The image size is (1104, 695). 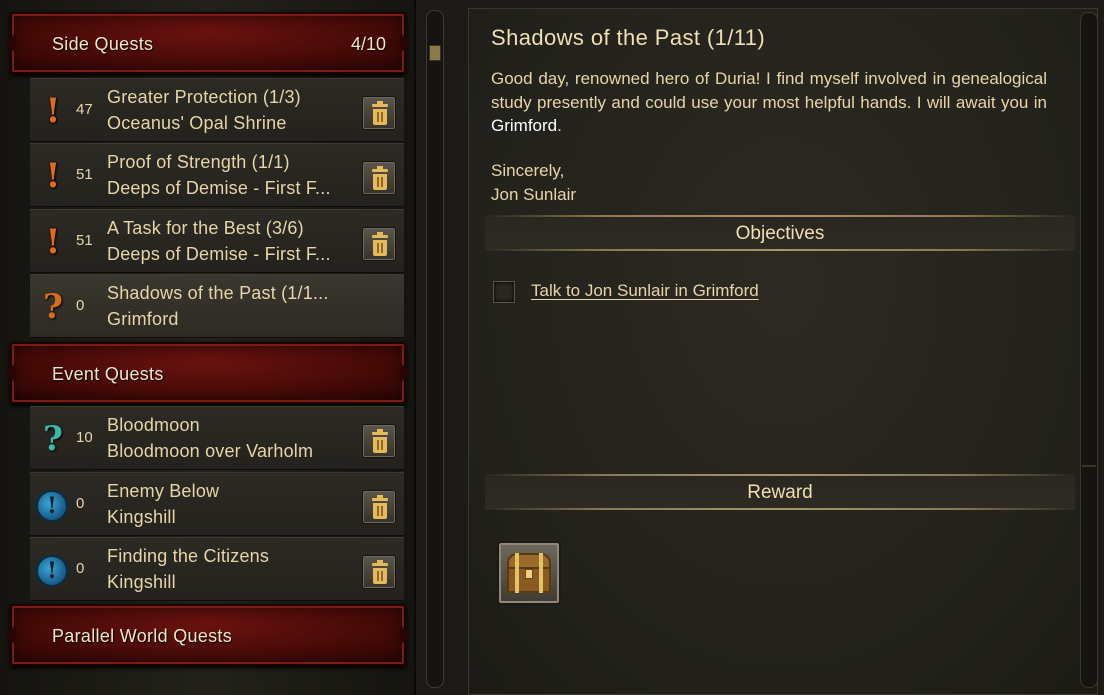 What do you see at coordinates (504, 292) in the screenshot?
I see `objective-checkbox` at bounding box center [504, 292].